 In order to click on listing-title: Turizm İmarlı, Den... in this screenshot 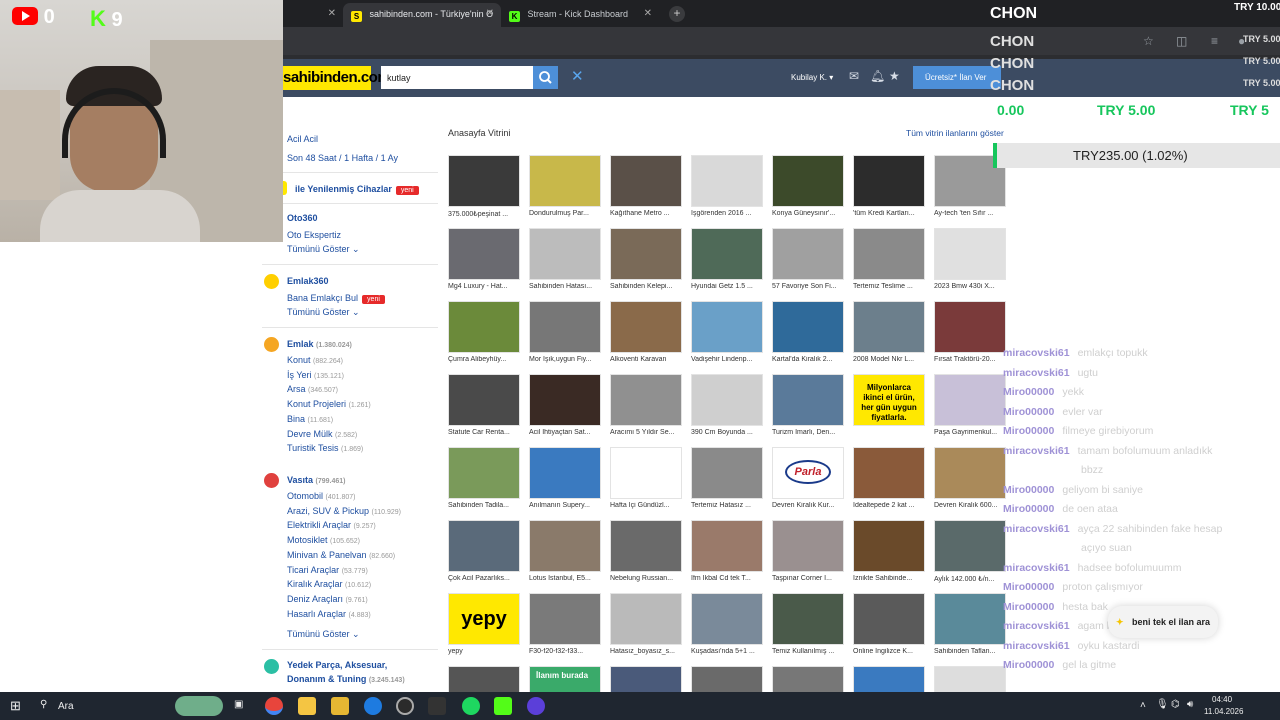, I will do `click(808, 432)`.